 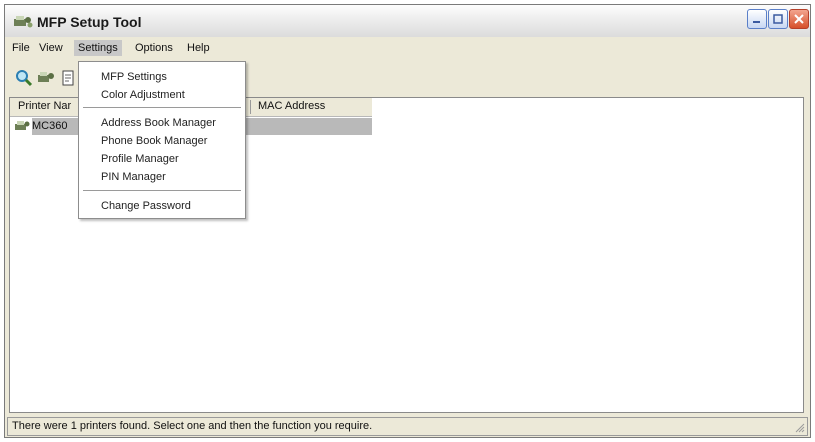 I want to click on menu-item-address-book-manager: Address Book Manager, so click(x=158, y=123).